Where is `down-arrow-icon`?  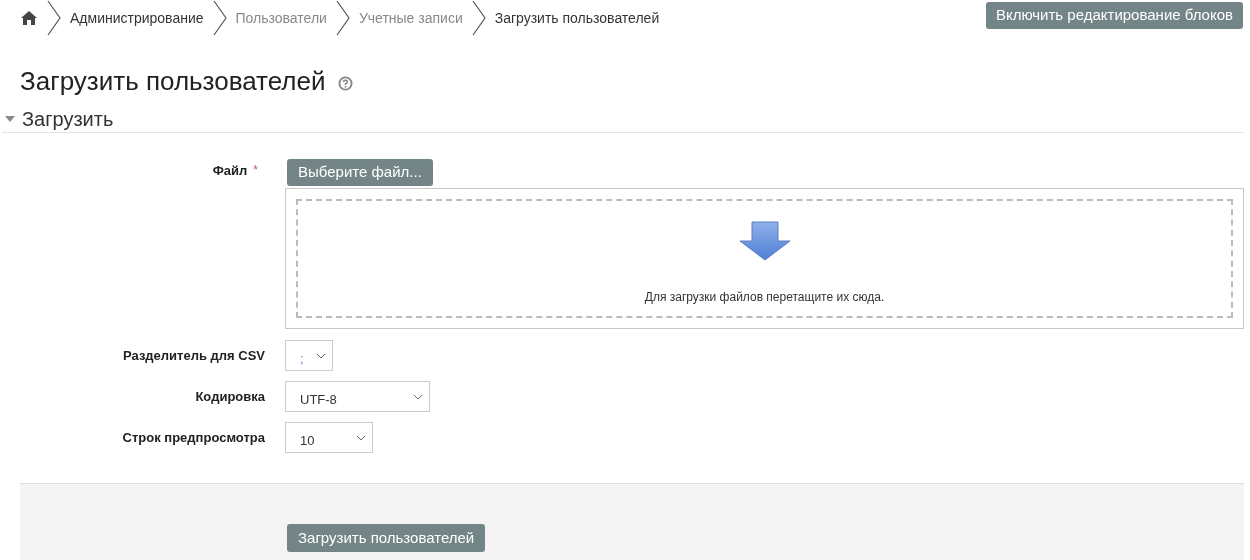
down-arrow-icon is located at coordinates (764, 241).